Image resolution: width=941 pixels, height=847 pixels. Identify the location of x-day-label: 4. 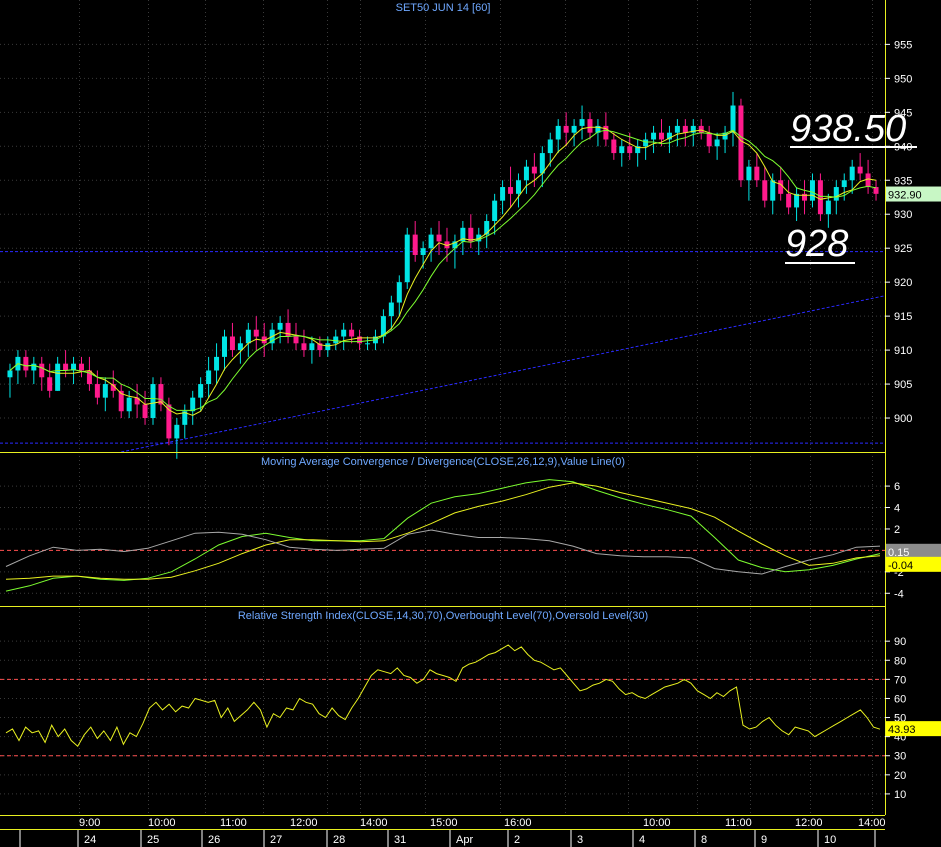
(642, 840).